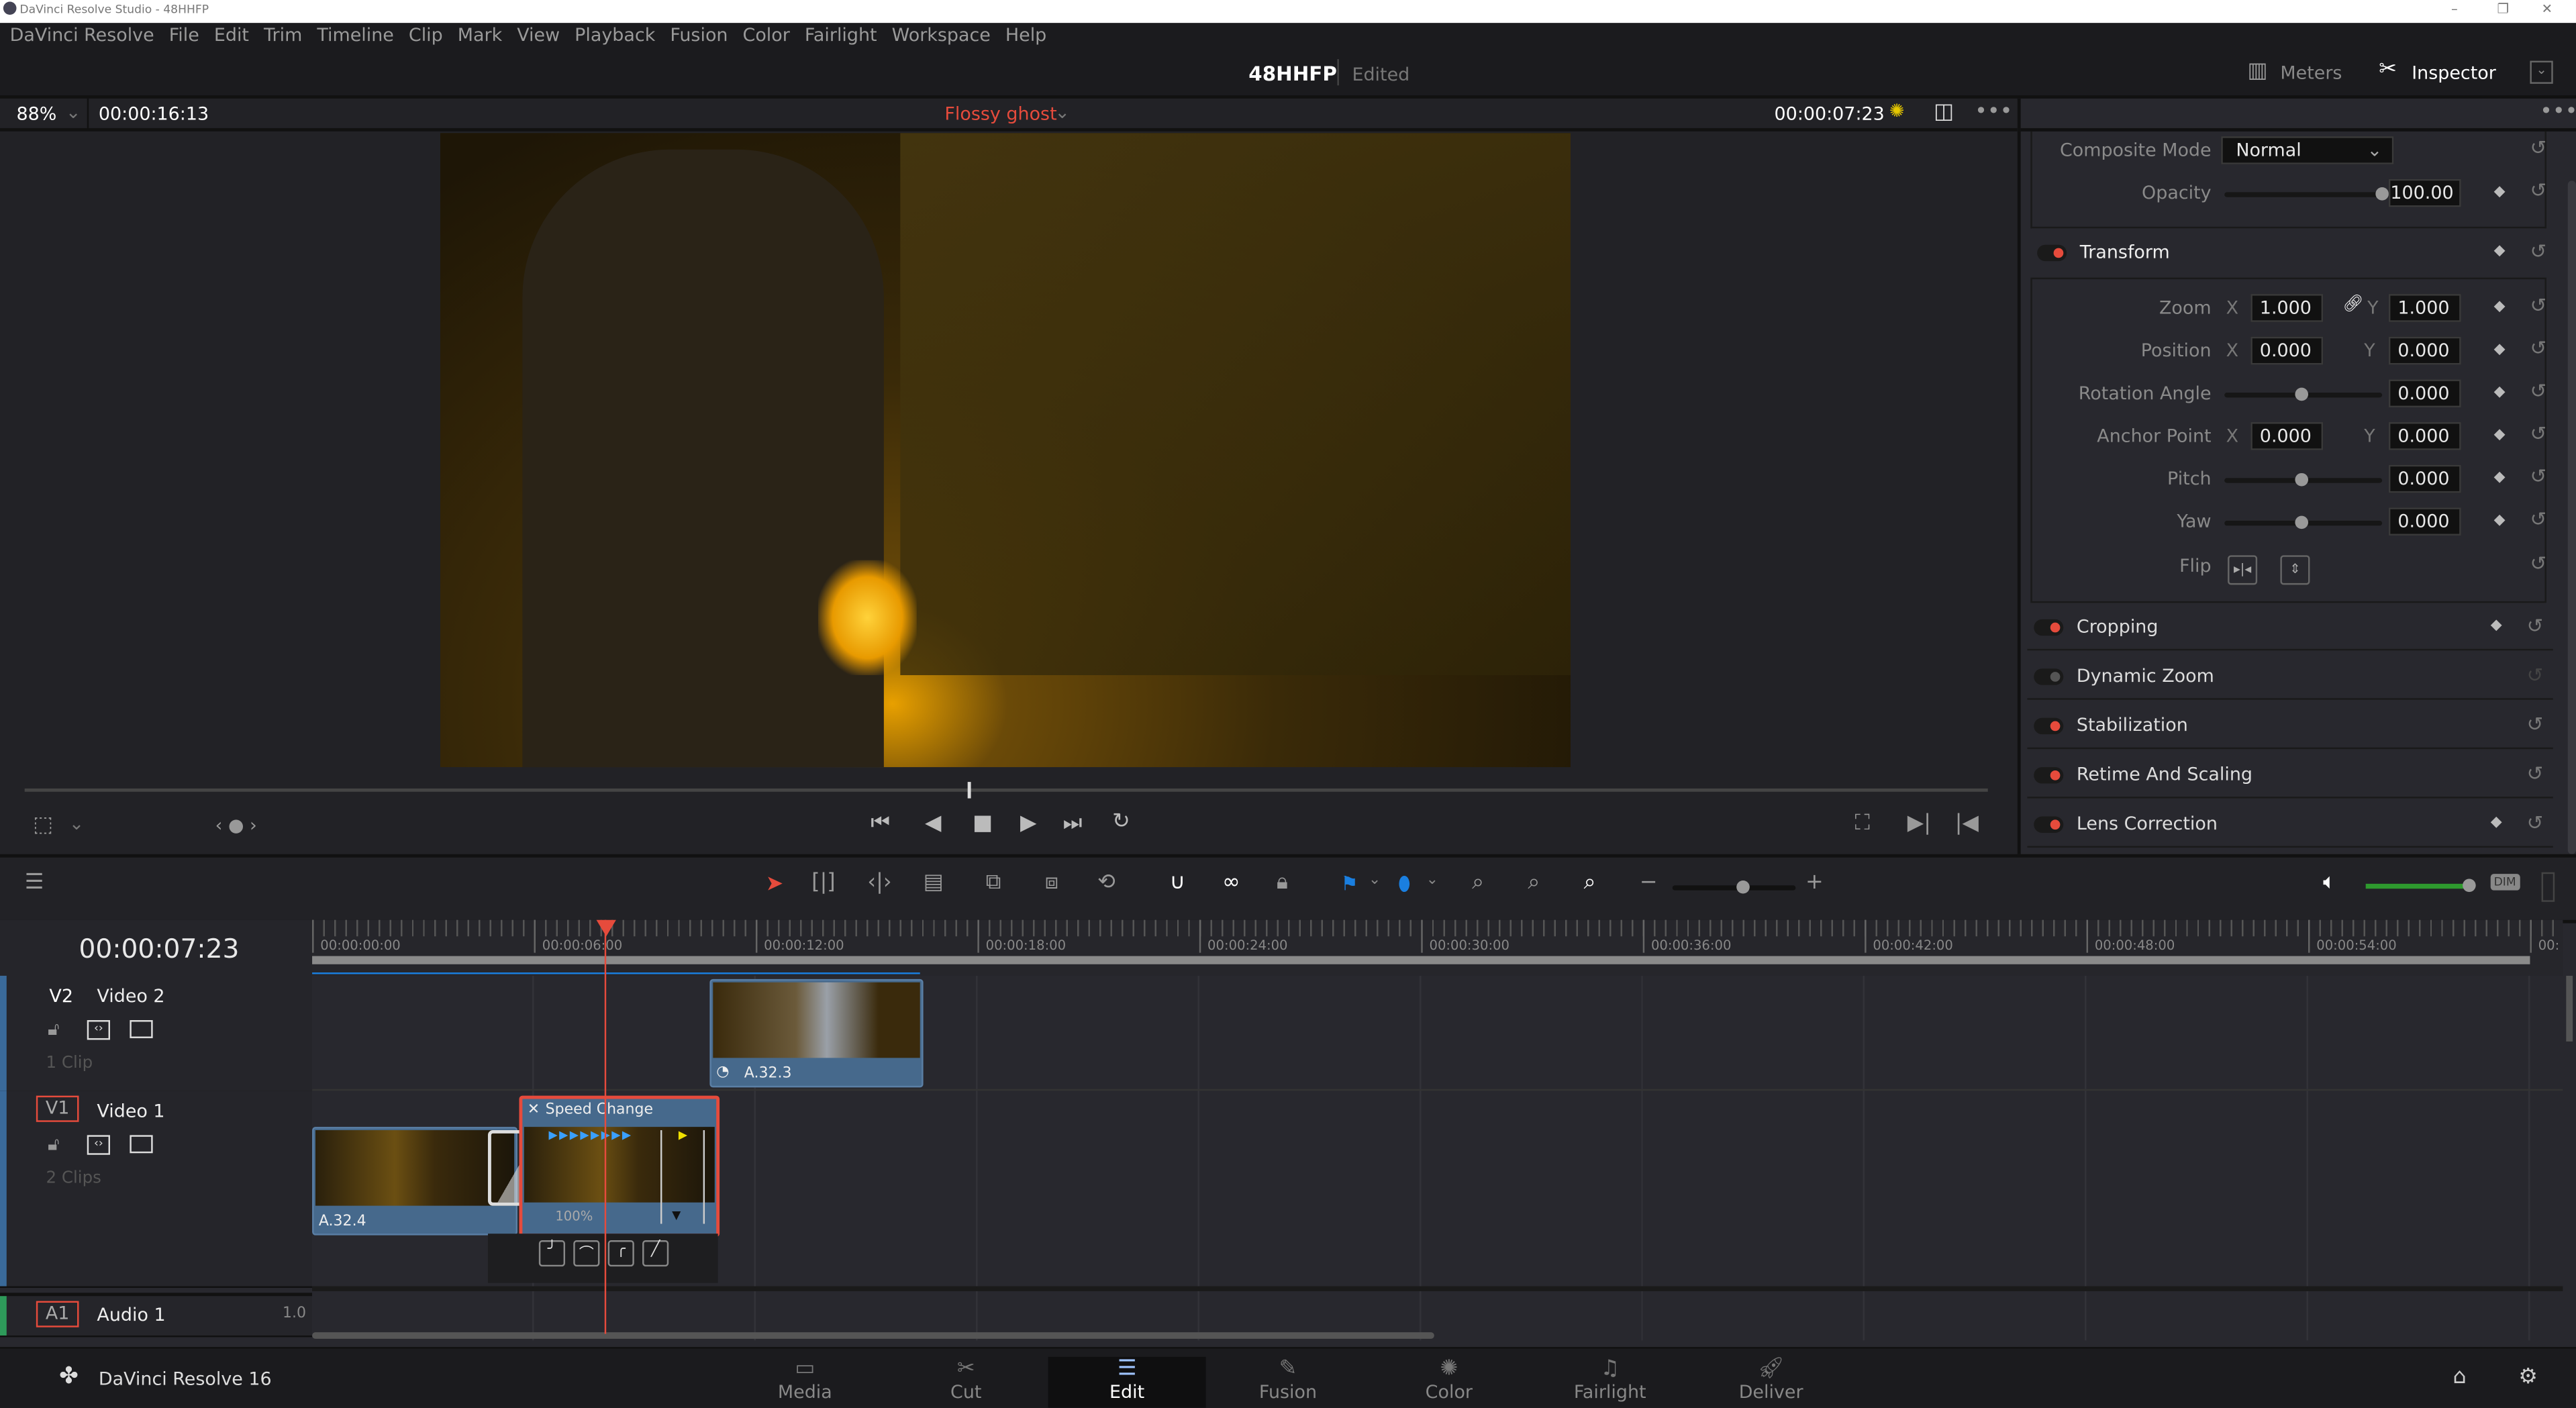  Describe the element at coordinates (2329, 882) in the screenshot. I see `speaker-icon: 🔈︎` at that location.